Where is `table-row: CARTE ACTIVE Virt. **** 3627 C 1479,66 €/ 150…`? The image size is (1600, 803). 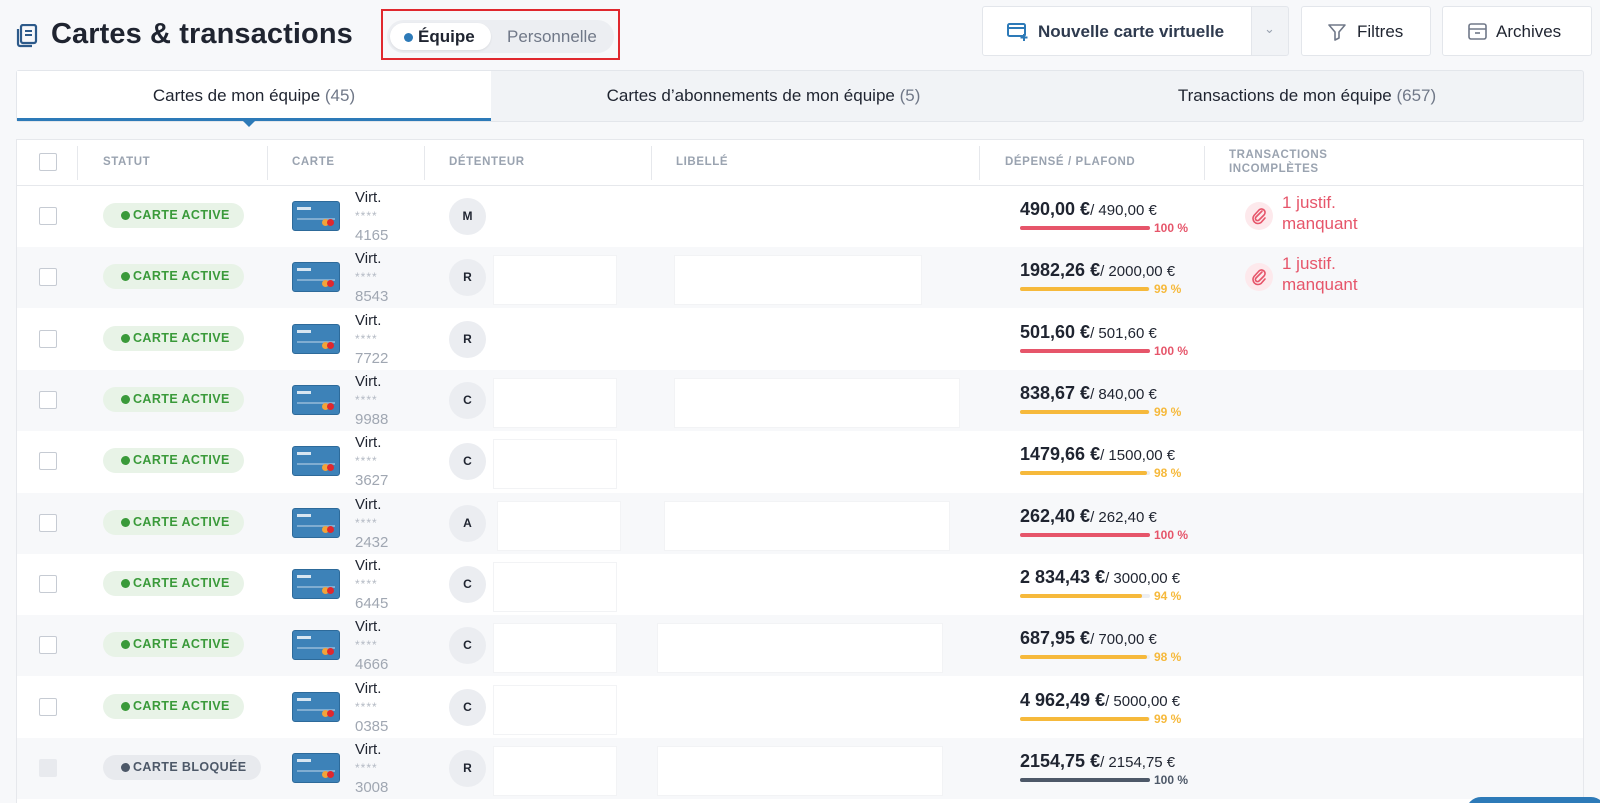
table-row: CARTE ACTIVE Virt. **** 3627 C 1479,66 €/ 150… is located at coordinates (800, 461).